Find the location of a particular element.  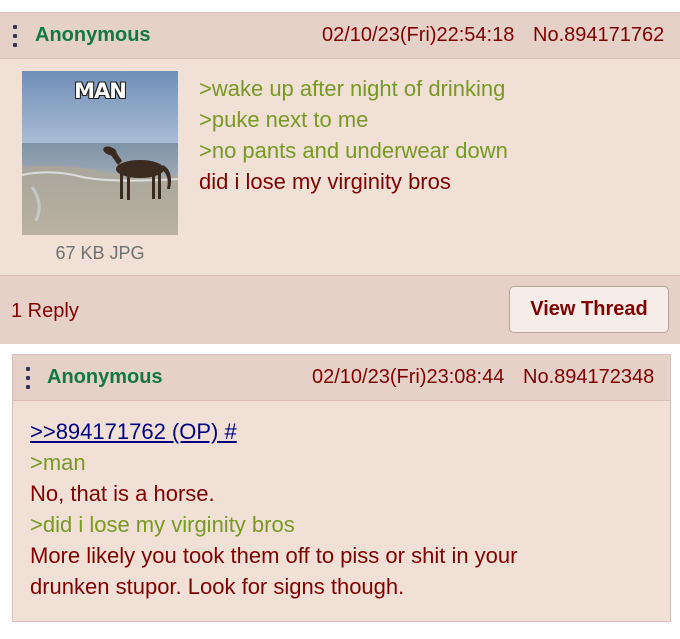

post-datetime: 02/10/23(Fri)23:08:44 is located at coordinates (408, 377).